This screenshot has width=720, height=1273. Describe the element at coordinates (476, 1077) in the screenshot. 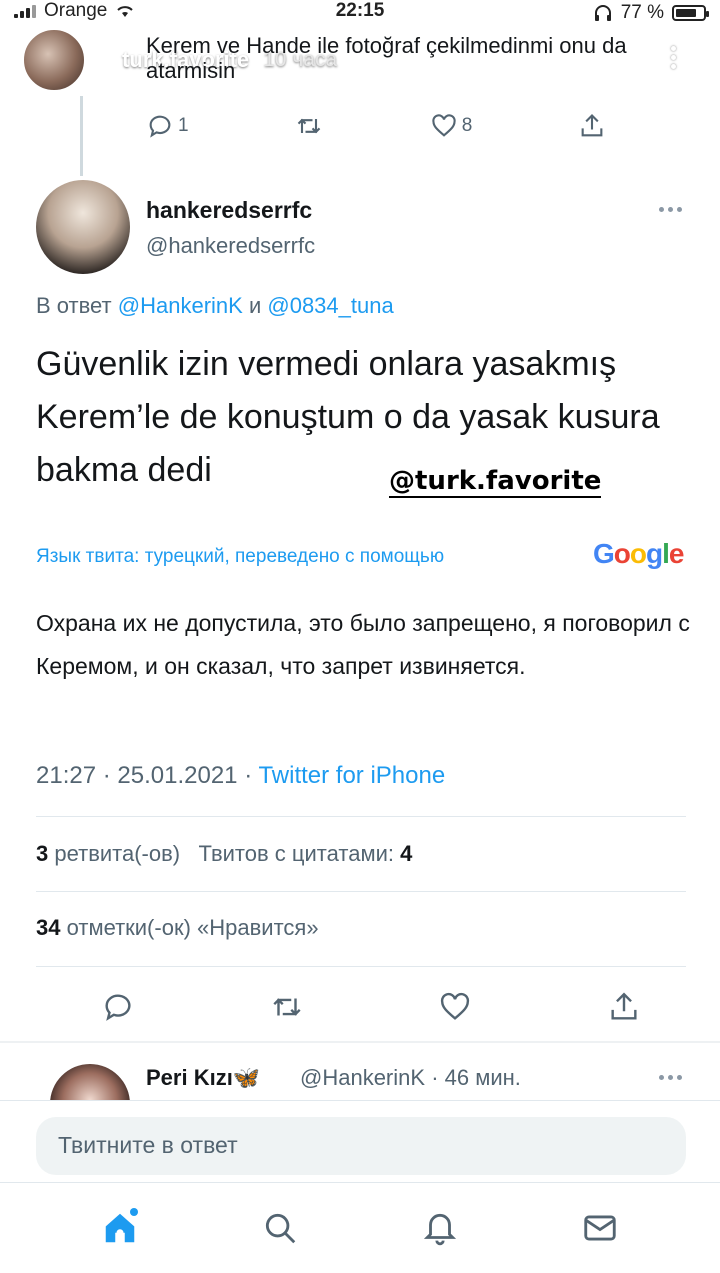

I see `reply-time-ago: · 46 мин.` at that location.